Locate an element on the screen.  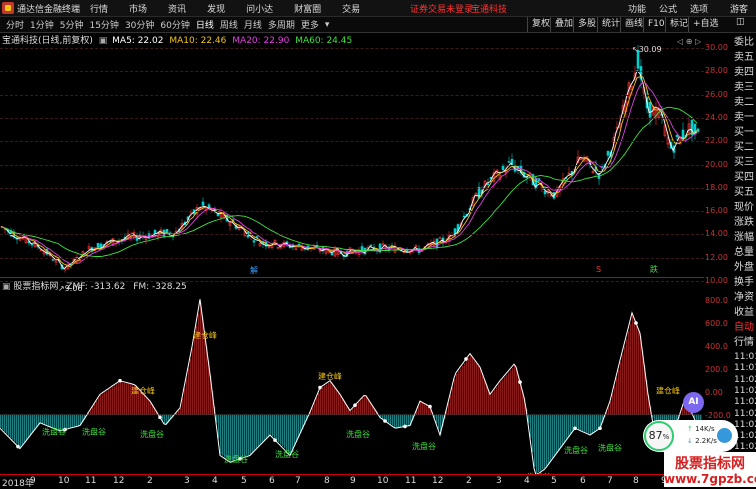
period-monthly: 月线 is located at coordinates (253, 24).